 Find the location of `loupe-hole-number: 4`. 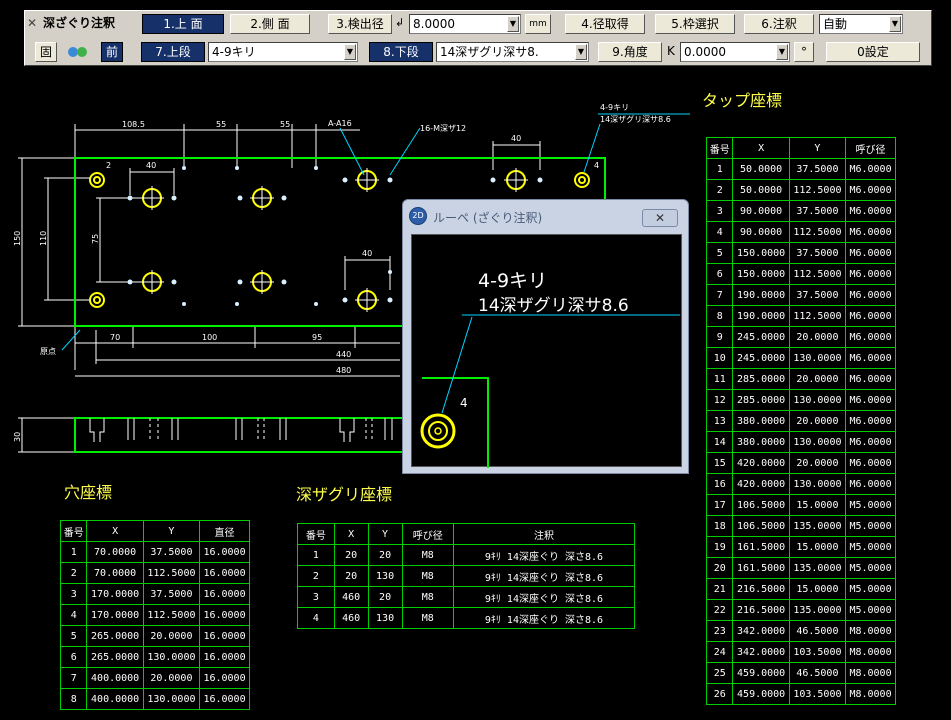

loupe-hole-number: 4 is located at coordinates (464, 403).